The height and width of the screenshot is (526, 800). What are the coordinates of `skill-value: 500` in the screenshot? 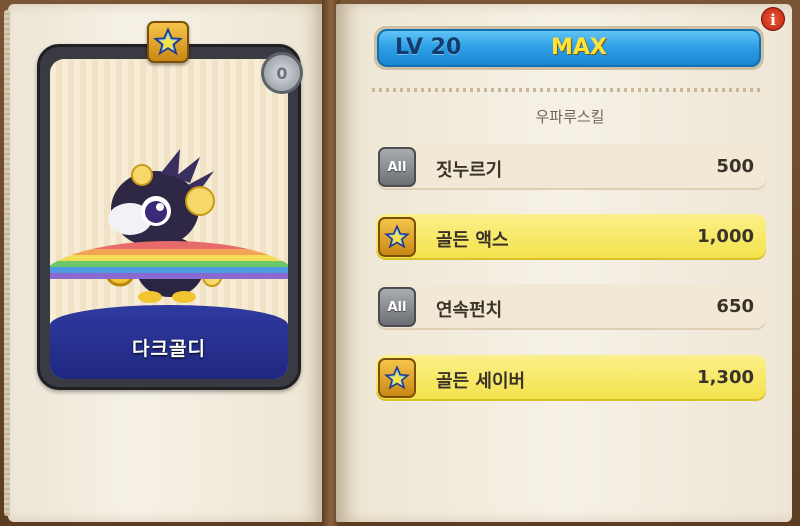 It's located at (735, 166).